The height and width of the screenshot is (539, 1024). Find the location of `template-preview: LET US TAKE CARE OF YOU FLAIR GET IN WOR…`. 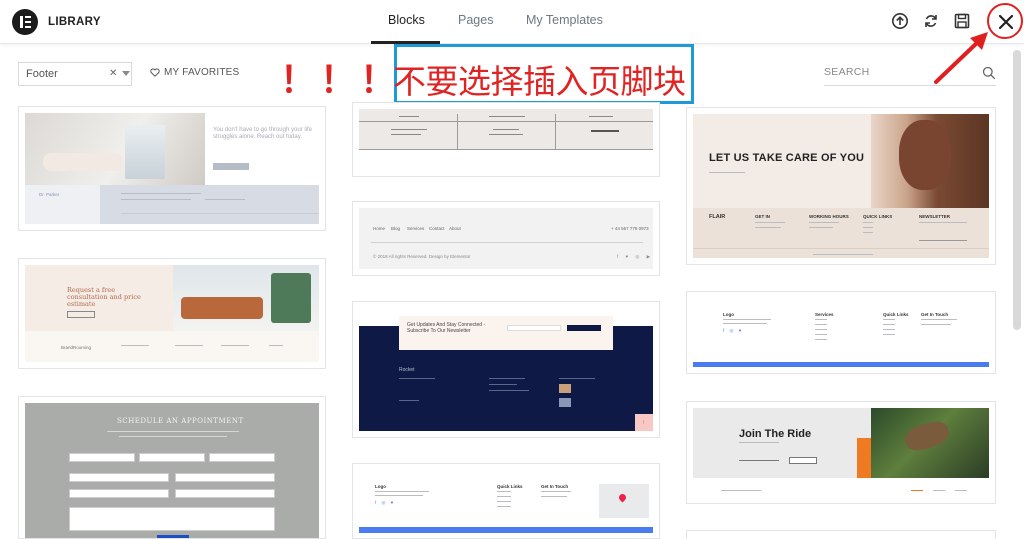

template-preview: LET US TAKE CARE OF YOU FLAIR GET IN WOR… is located at coordinates (841, 186).